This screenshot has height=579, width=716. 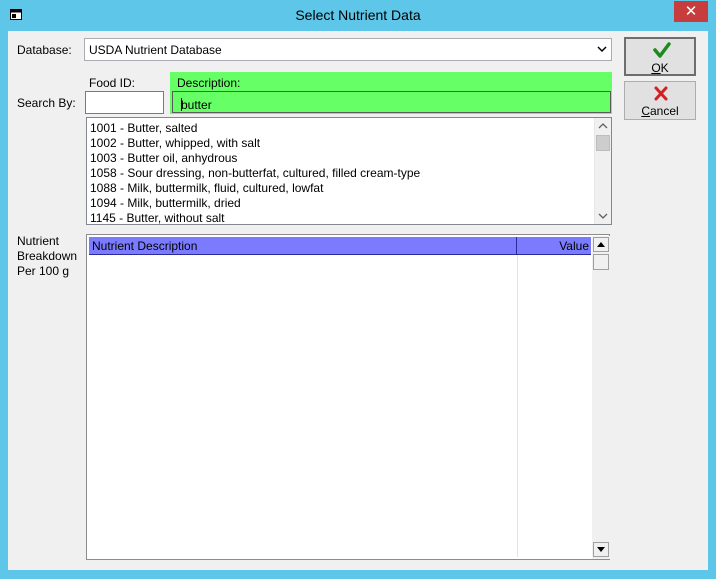 What do you see at coordinates (603, 143) in the screenshot?
I see `scroll-thumb` at bounding box center [603, 143].